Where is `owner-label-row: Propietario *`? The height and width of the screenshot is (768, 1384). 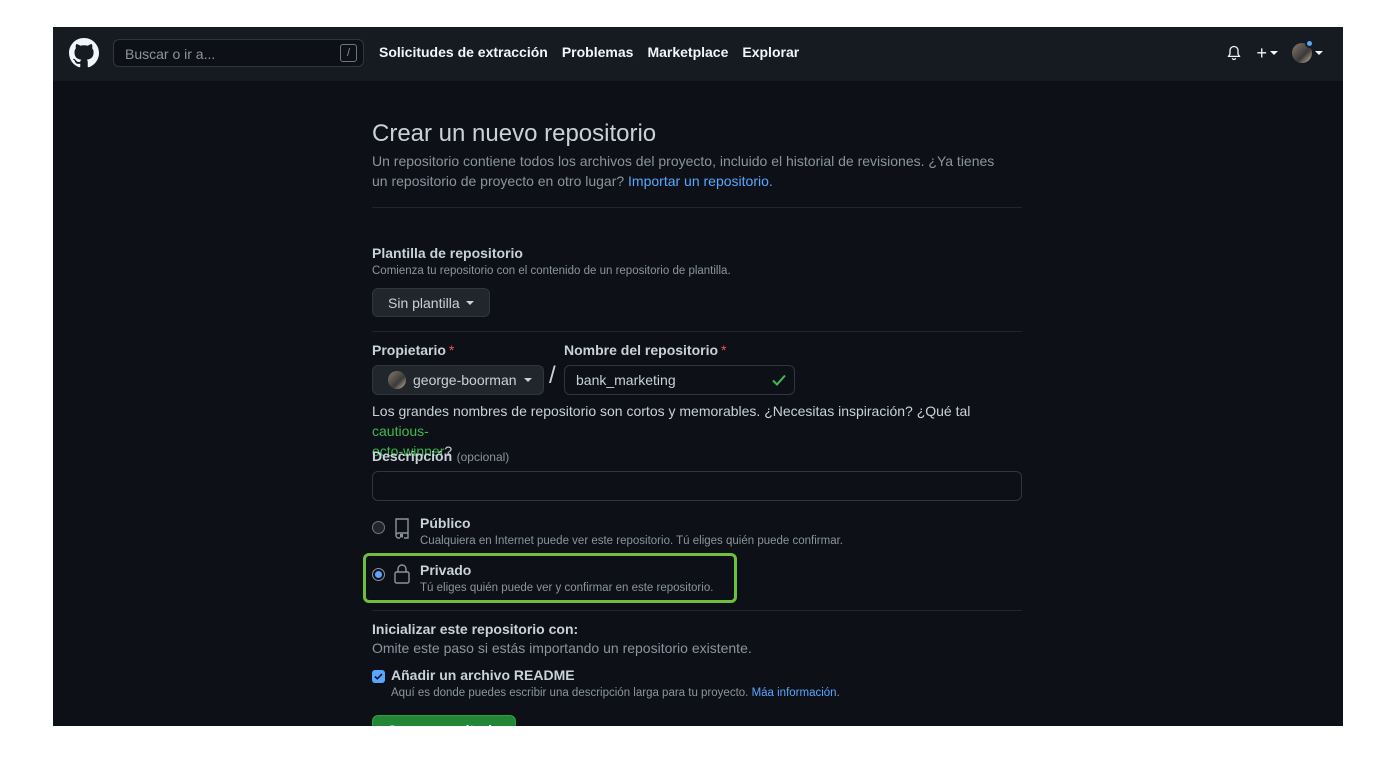
owner-label-row: Propietario * is located at coordinates (413, 350).